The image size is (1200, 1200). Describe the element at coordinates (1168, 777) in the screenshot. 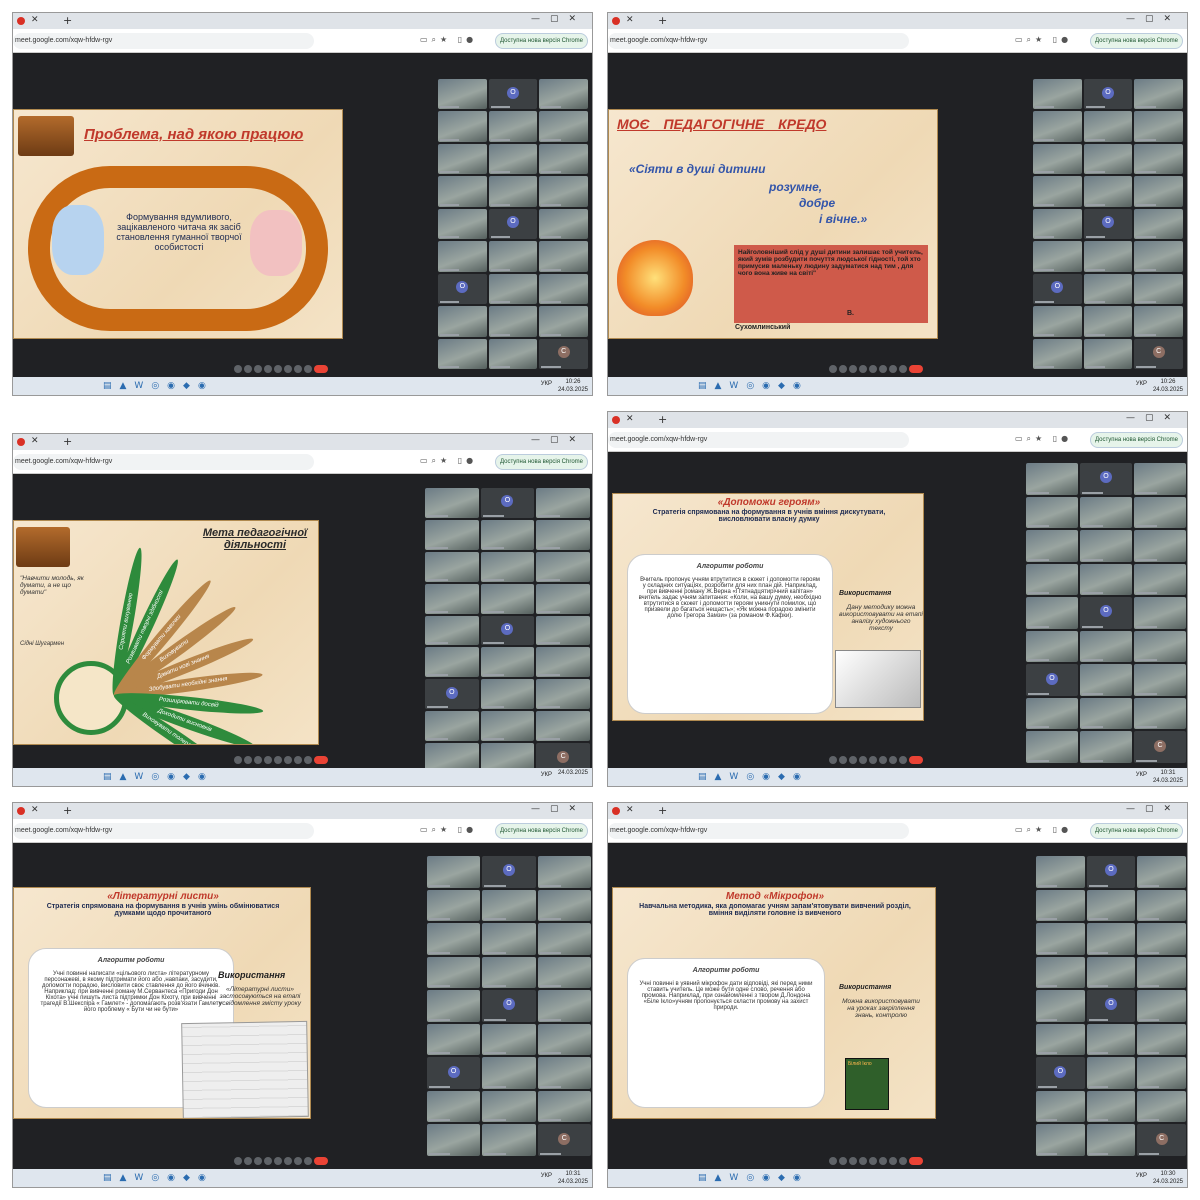

I see `taskbar-clock: 10:31 24.03.2025` at that location.